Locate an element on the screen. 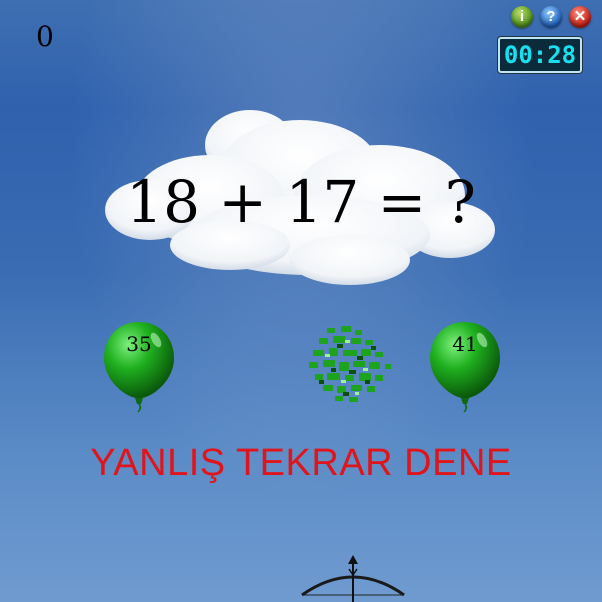  balloon-number: 41 is located at coordinates (465, 344).